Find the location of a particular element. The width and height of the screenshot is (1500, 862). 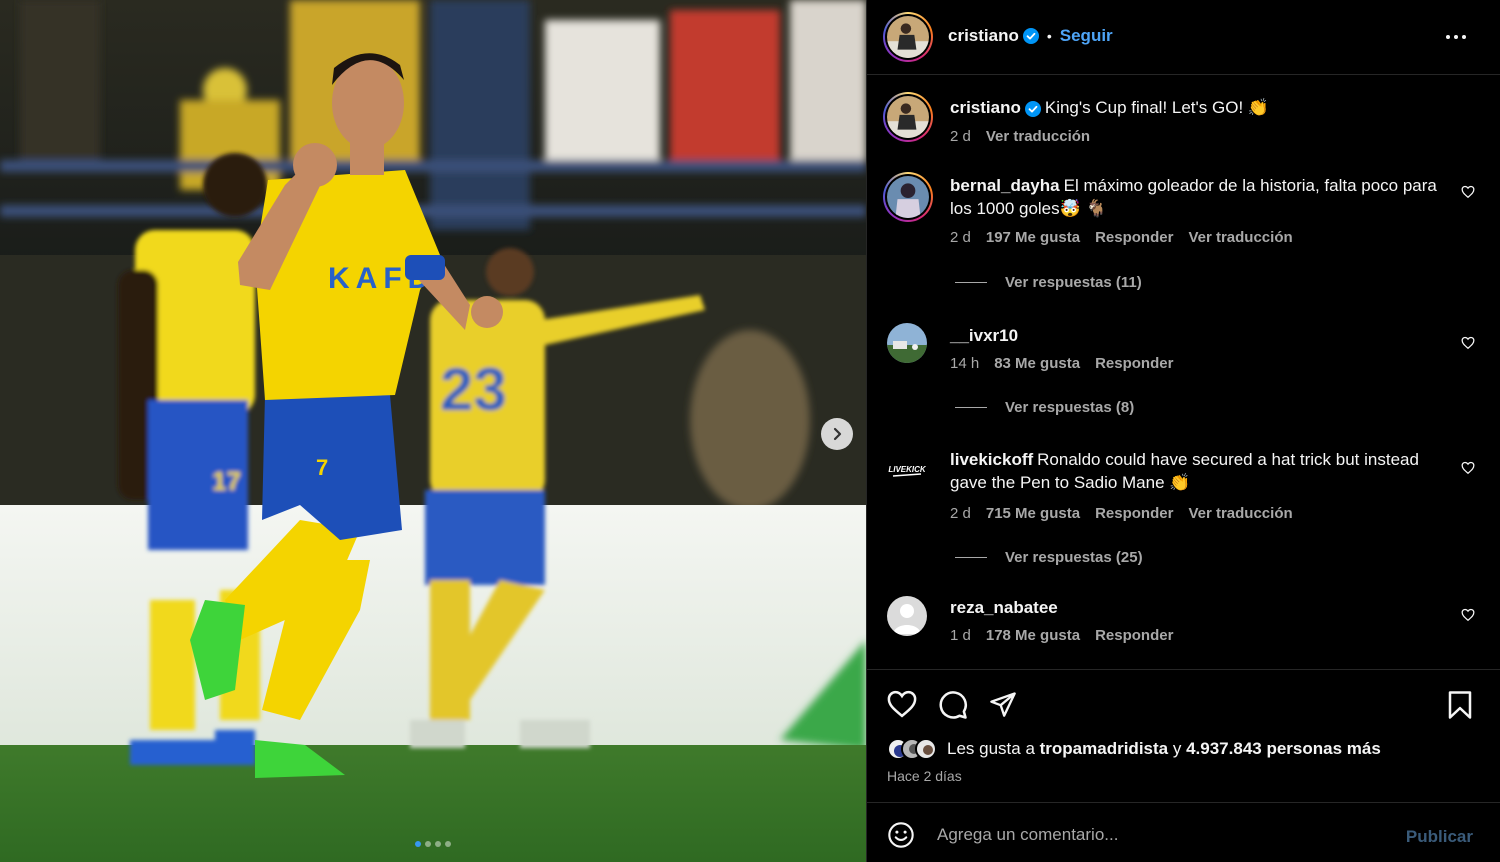

liker-username: tropamadridista is located at coordinates (1104, 749).